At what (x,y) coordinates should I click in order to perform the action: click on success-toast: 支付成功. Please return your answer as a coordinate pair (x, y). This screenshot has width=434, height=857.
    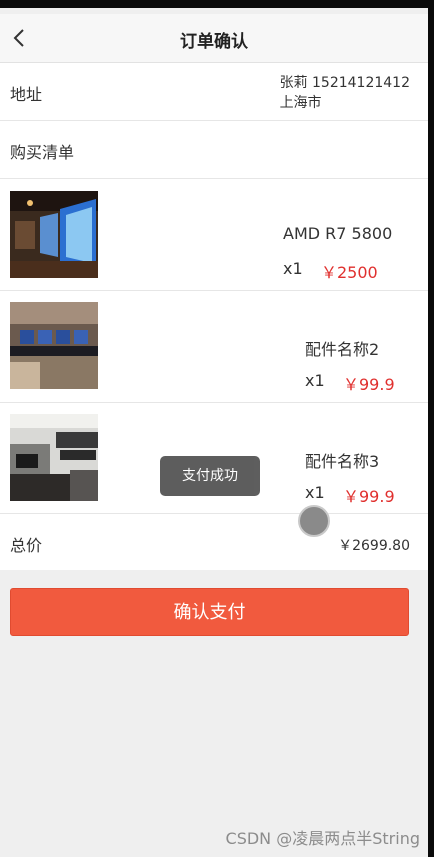
    Looking at the image, I should click on (210, 476).